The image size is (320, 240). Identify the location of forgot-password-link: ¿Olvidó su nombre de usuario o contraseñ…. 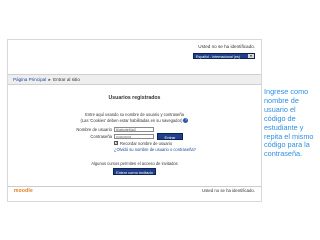
(155, 149).